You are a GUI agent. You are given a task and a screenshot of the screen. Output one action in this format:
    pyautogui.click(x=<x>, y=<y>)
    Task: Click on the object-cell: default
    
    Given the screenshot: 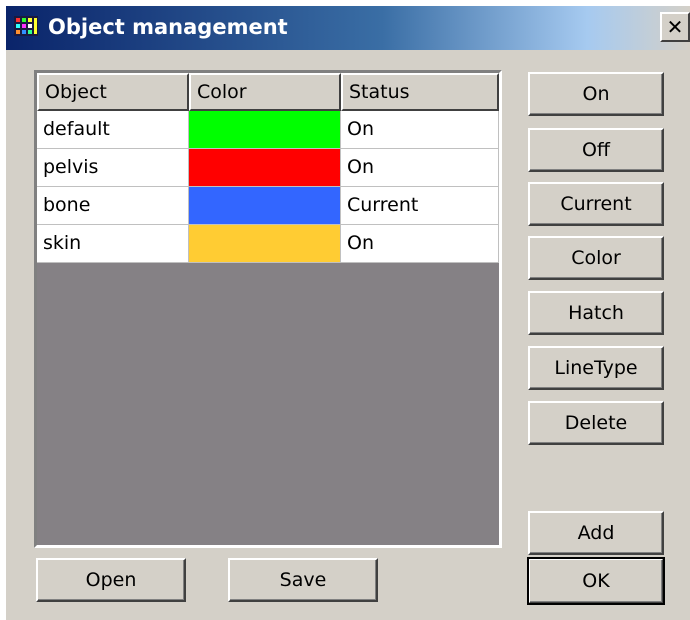 What is the action you would take?
    pyautogui.click(x=113, y=130)
    